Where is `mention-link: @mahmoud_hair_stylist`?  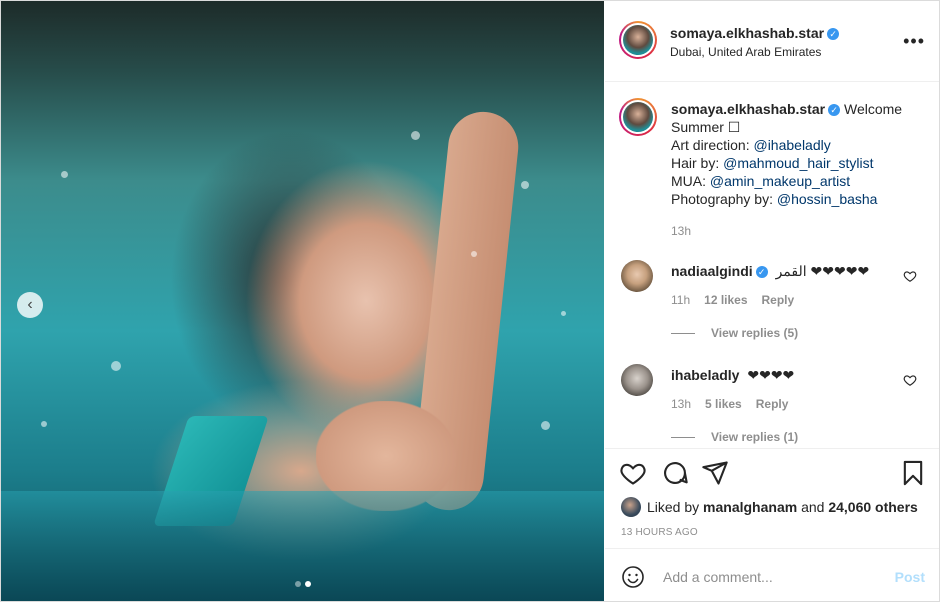
mention-link: @mahmoud_hair_stylist is located at coordinates (798, 163).